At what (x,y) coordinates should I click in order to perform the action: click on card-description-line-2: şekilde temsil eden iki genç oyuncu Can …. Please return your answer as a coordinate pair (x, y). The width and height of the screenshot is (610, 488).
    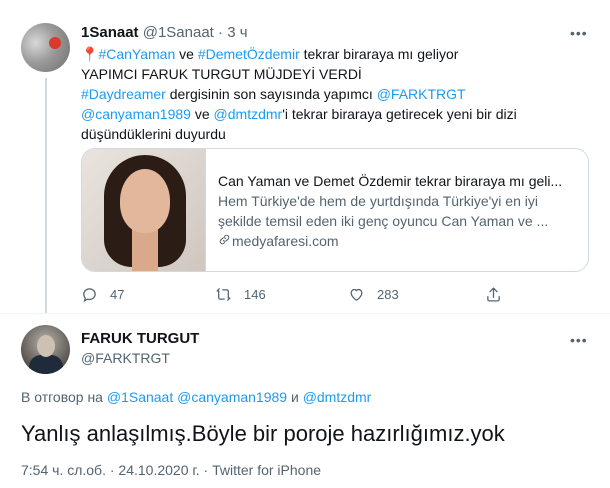
    Looking at the image, I should click on (383, 221).